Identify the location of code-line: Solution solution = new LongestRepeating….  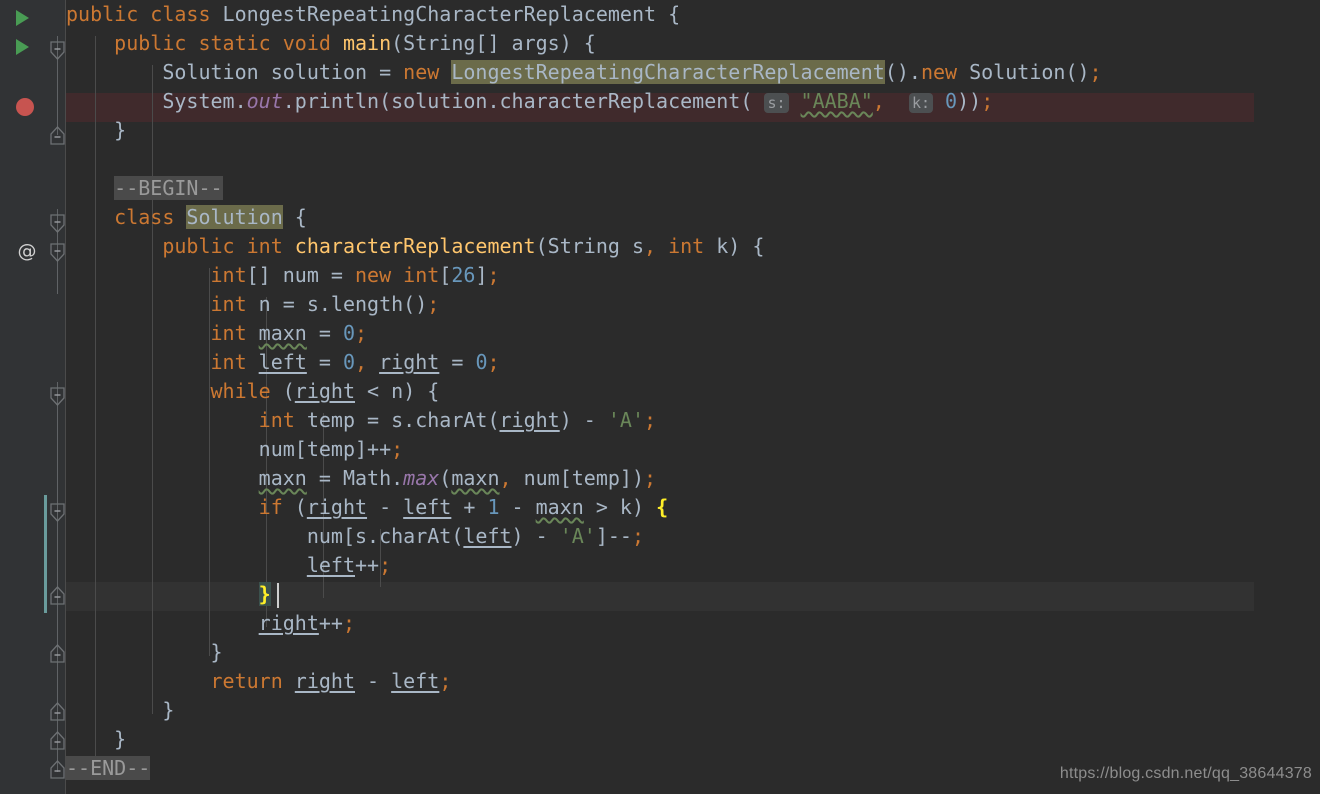
(584, 72).